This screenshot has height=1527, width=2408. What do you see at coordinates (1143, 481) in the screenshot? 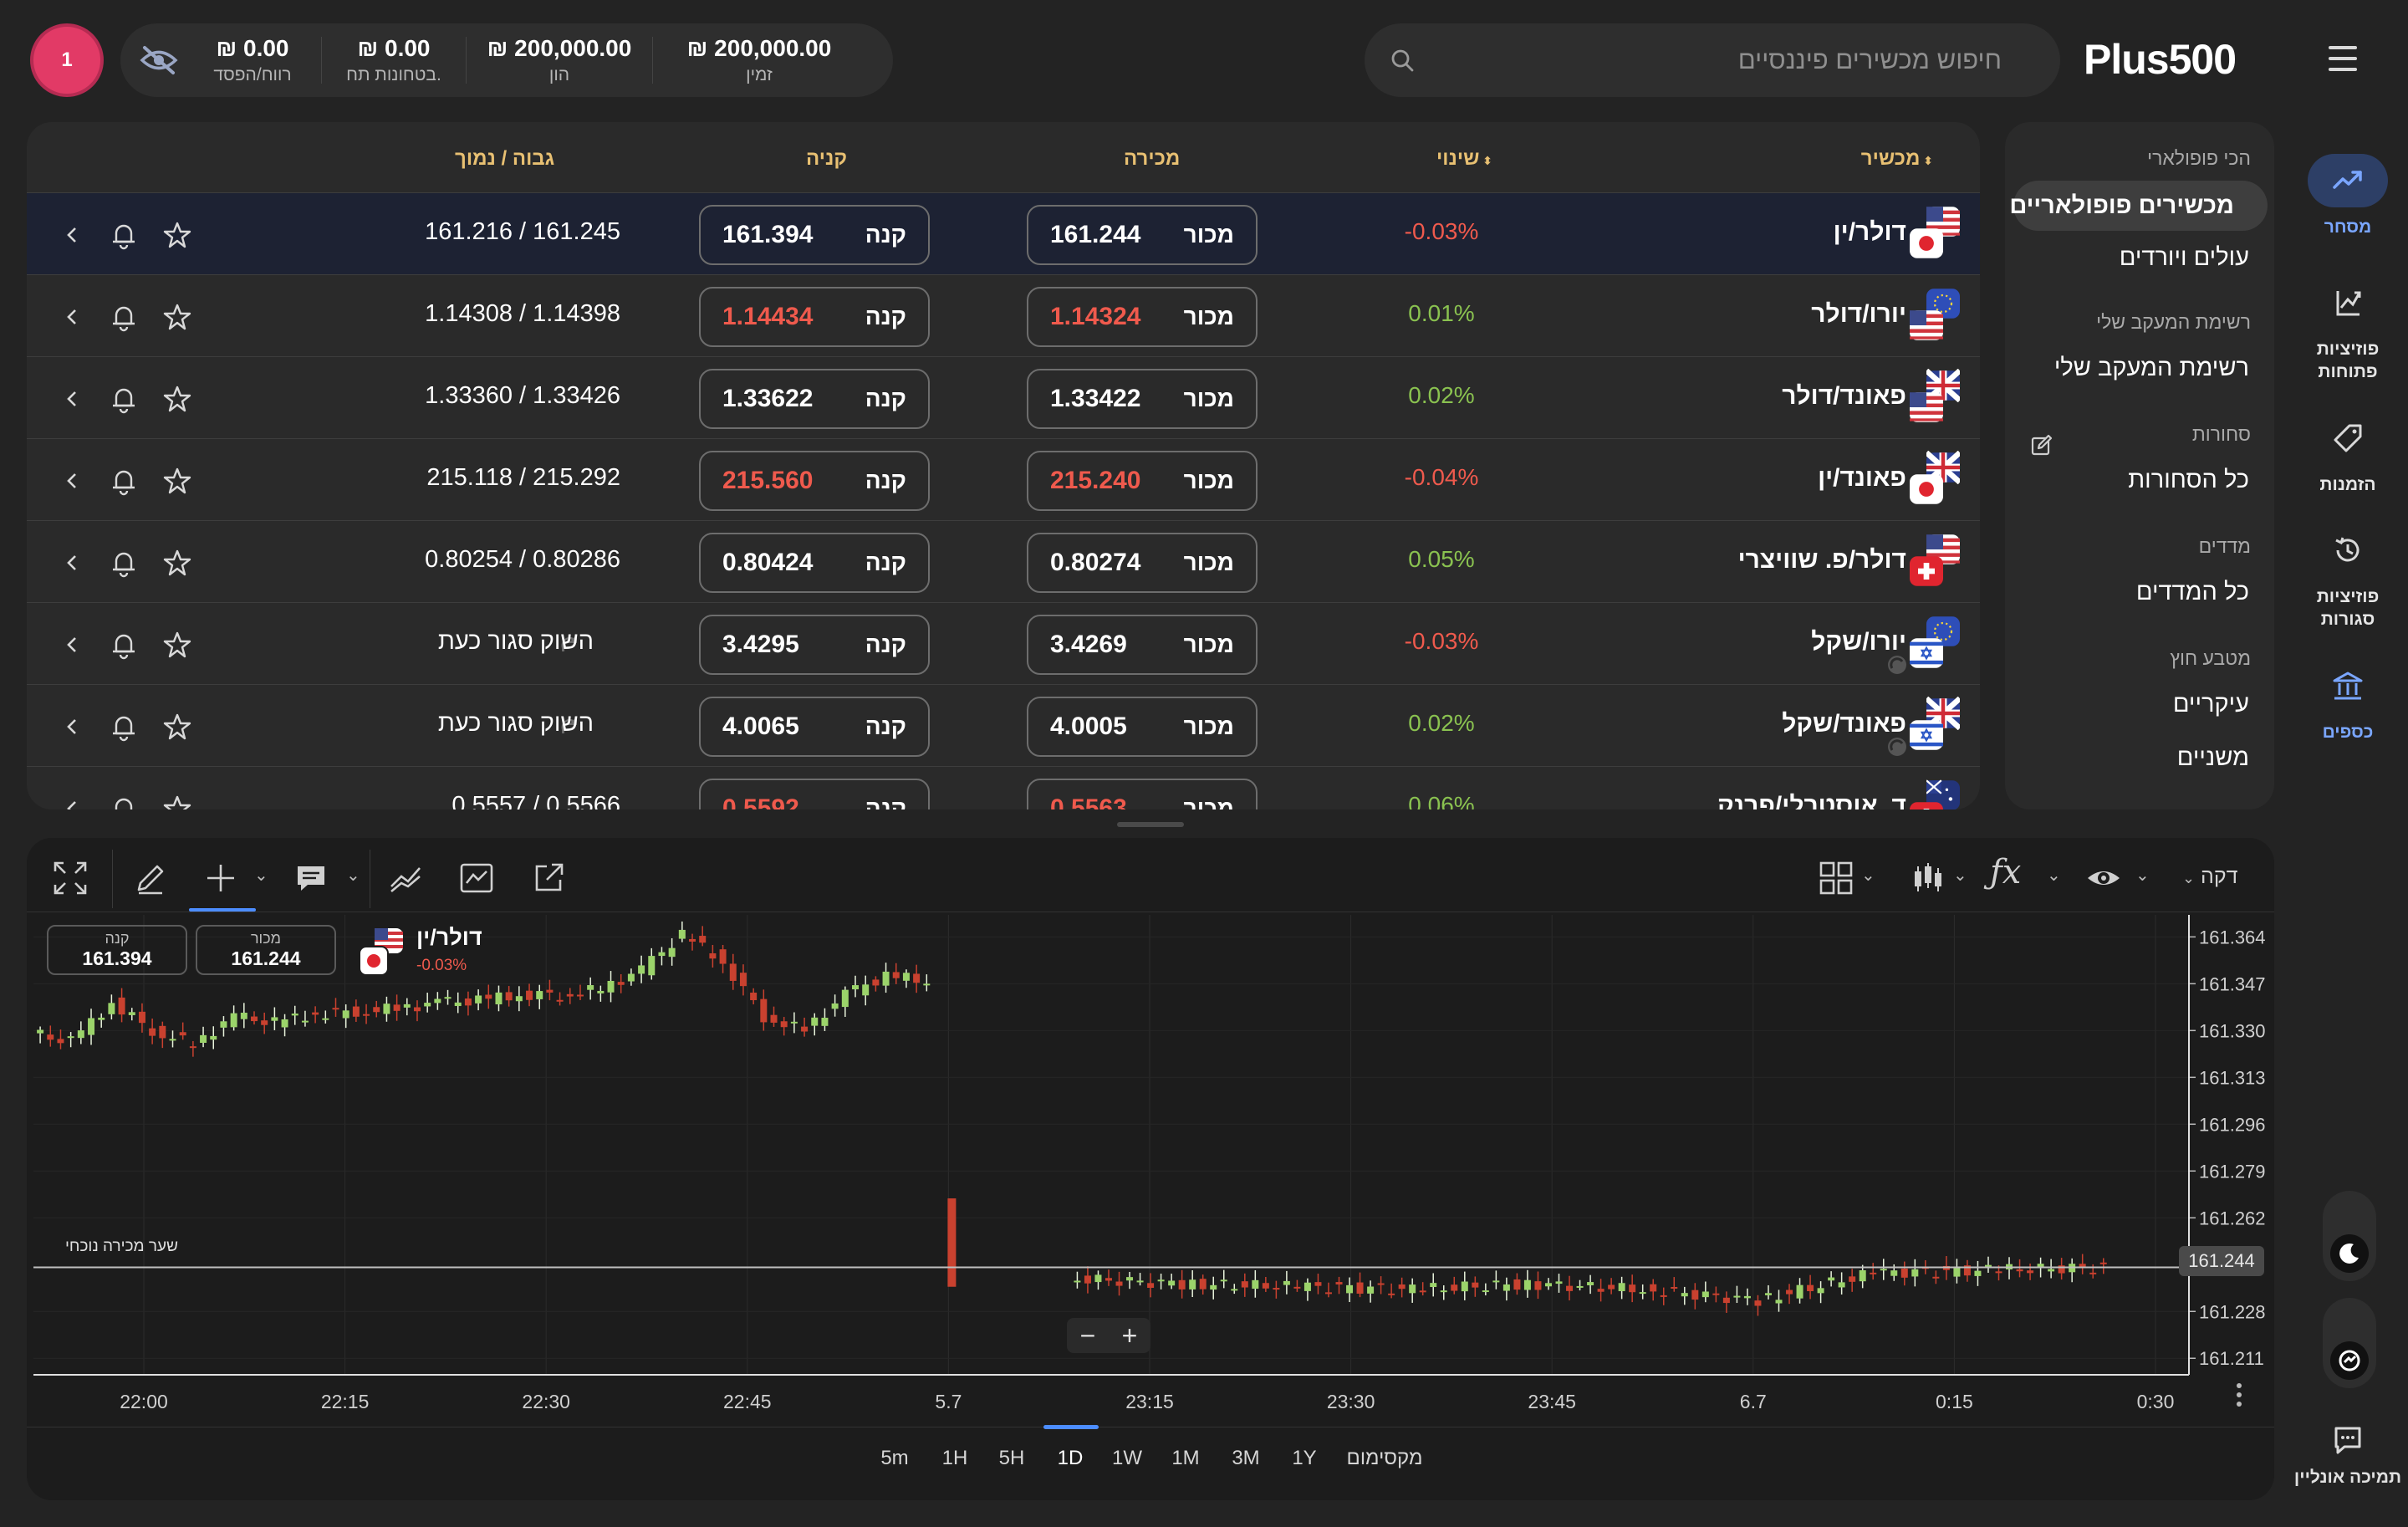
I see `sell-button: 215.240 מכור` at bounding box center [1143, 481].